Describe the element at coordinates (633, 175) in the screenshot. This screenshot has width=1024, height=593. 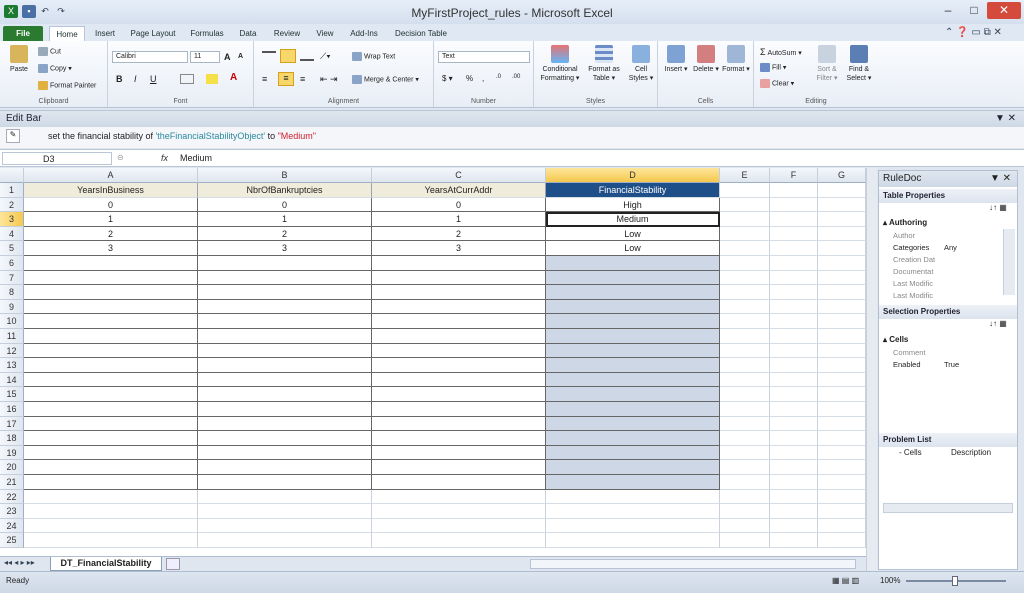
I see `column-header-d: D` at that location.